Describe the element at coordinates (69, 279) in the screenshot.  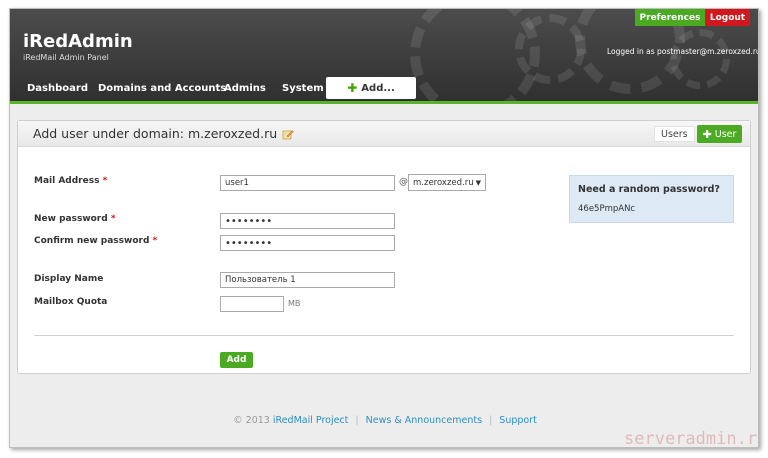
I see `display-name-label: Display Name` at that location.